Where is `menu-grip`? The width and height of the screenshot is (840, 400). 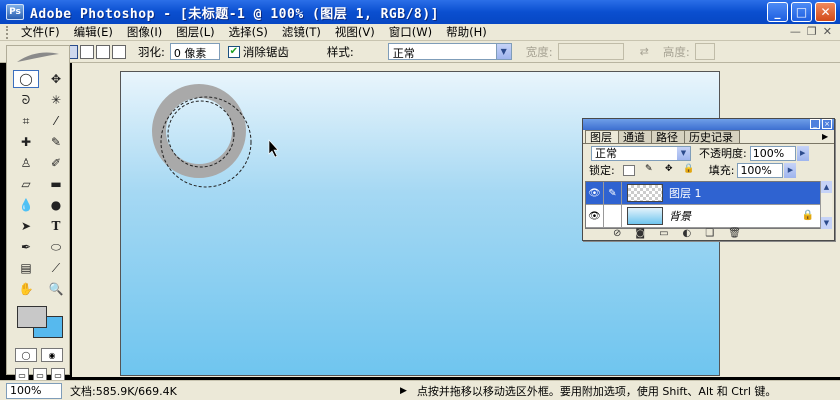 menu-grip is located at coordinates (8, 32).